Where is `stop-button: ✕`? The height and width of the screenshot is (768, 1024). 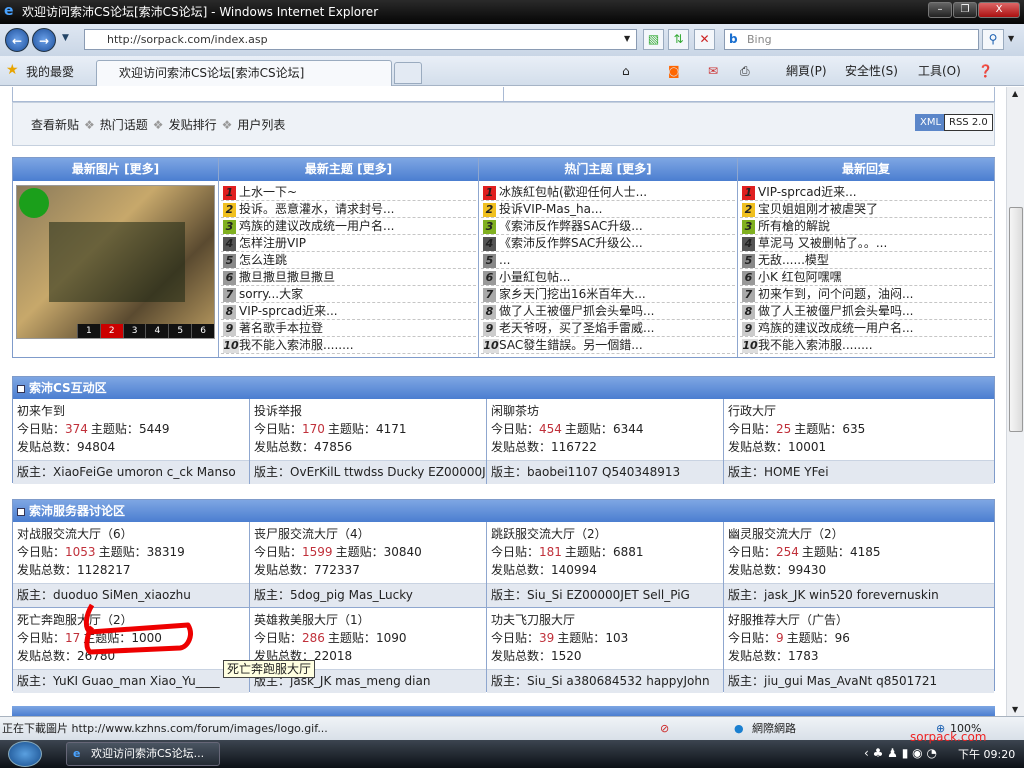
stop-button: ✕ is located at coordinates (704, 39).